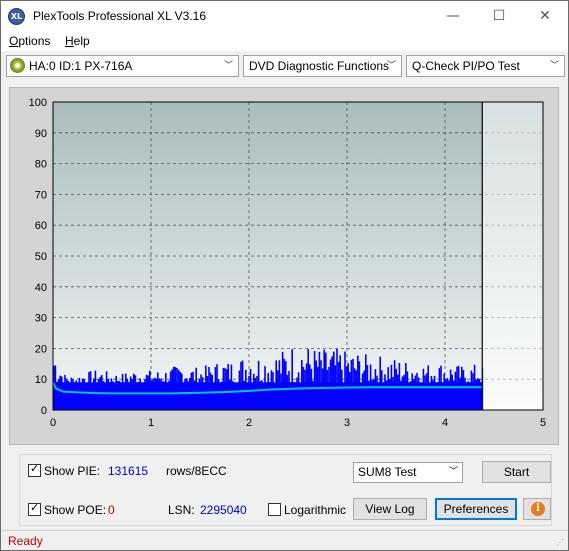 This screenshot has width=569, height=551. I want to click on minimize-button: —, so click(453, 16).